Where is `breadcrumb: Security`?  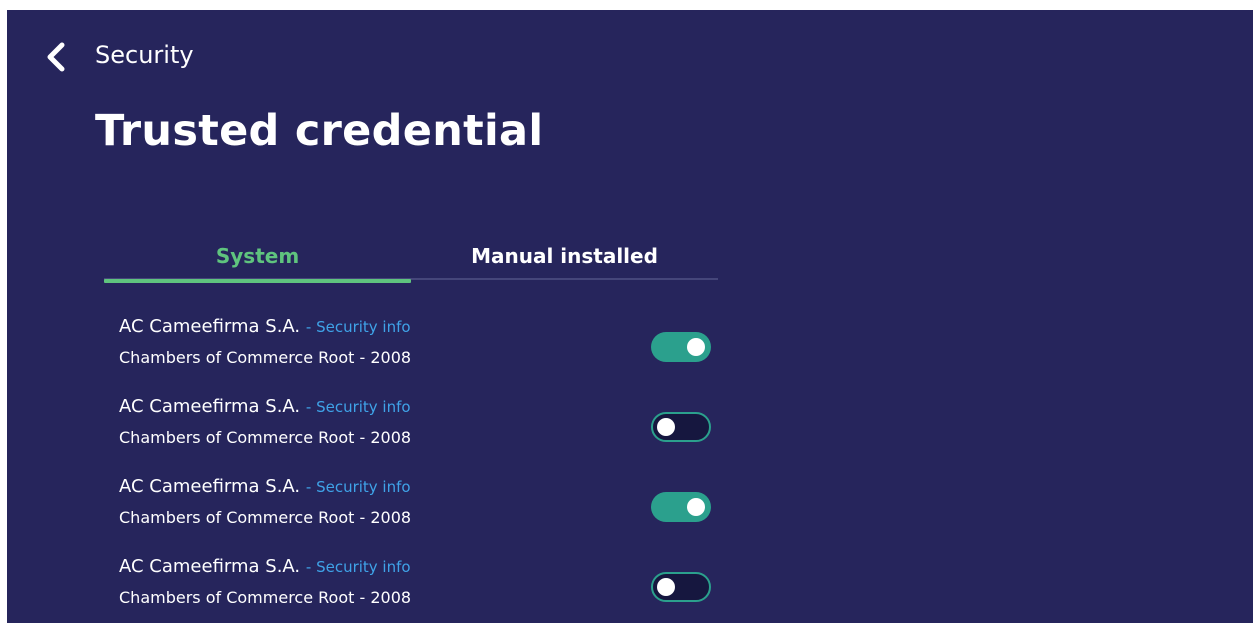 breadcrumb: Security is located at coordinates (144, 55).